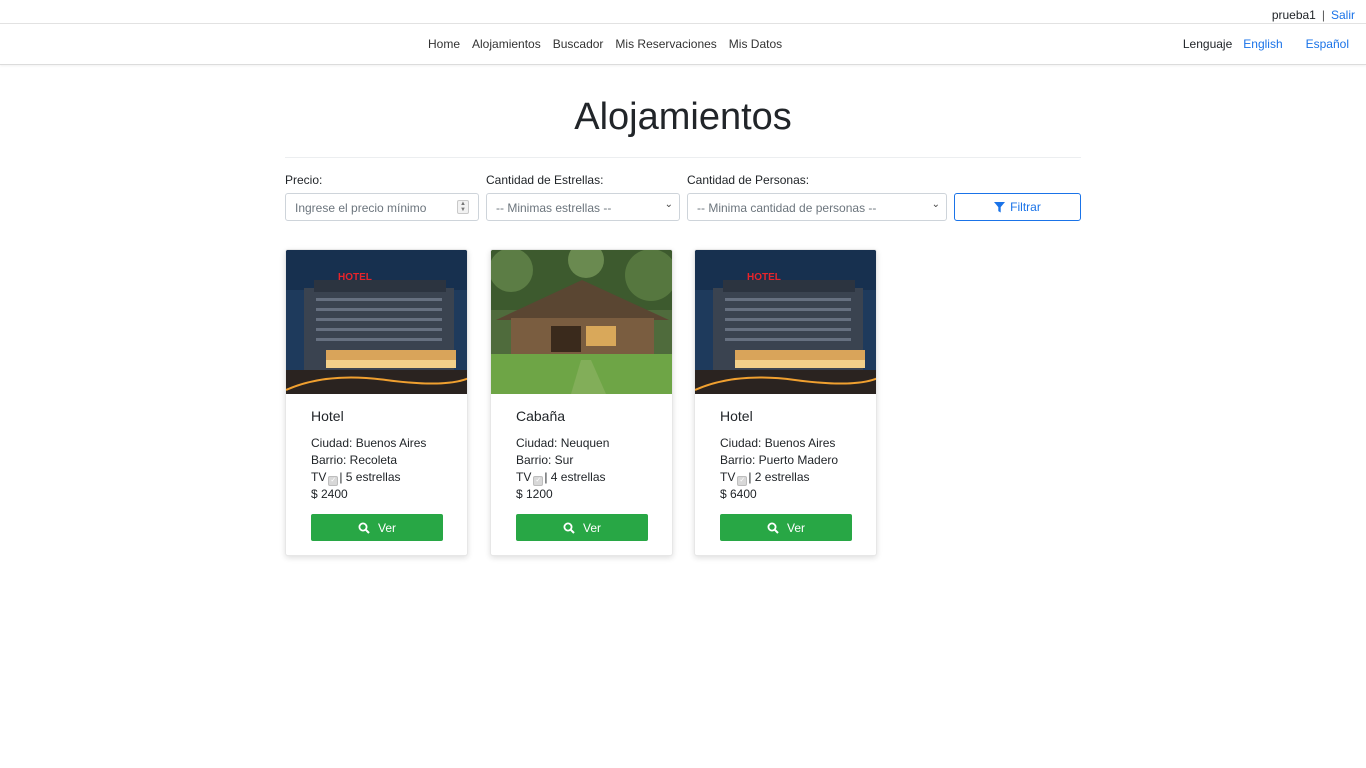  I want to click on card-amenities: TV ✓ | 5 estrellas, so click(356, 478).